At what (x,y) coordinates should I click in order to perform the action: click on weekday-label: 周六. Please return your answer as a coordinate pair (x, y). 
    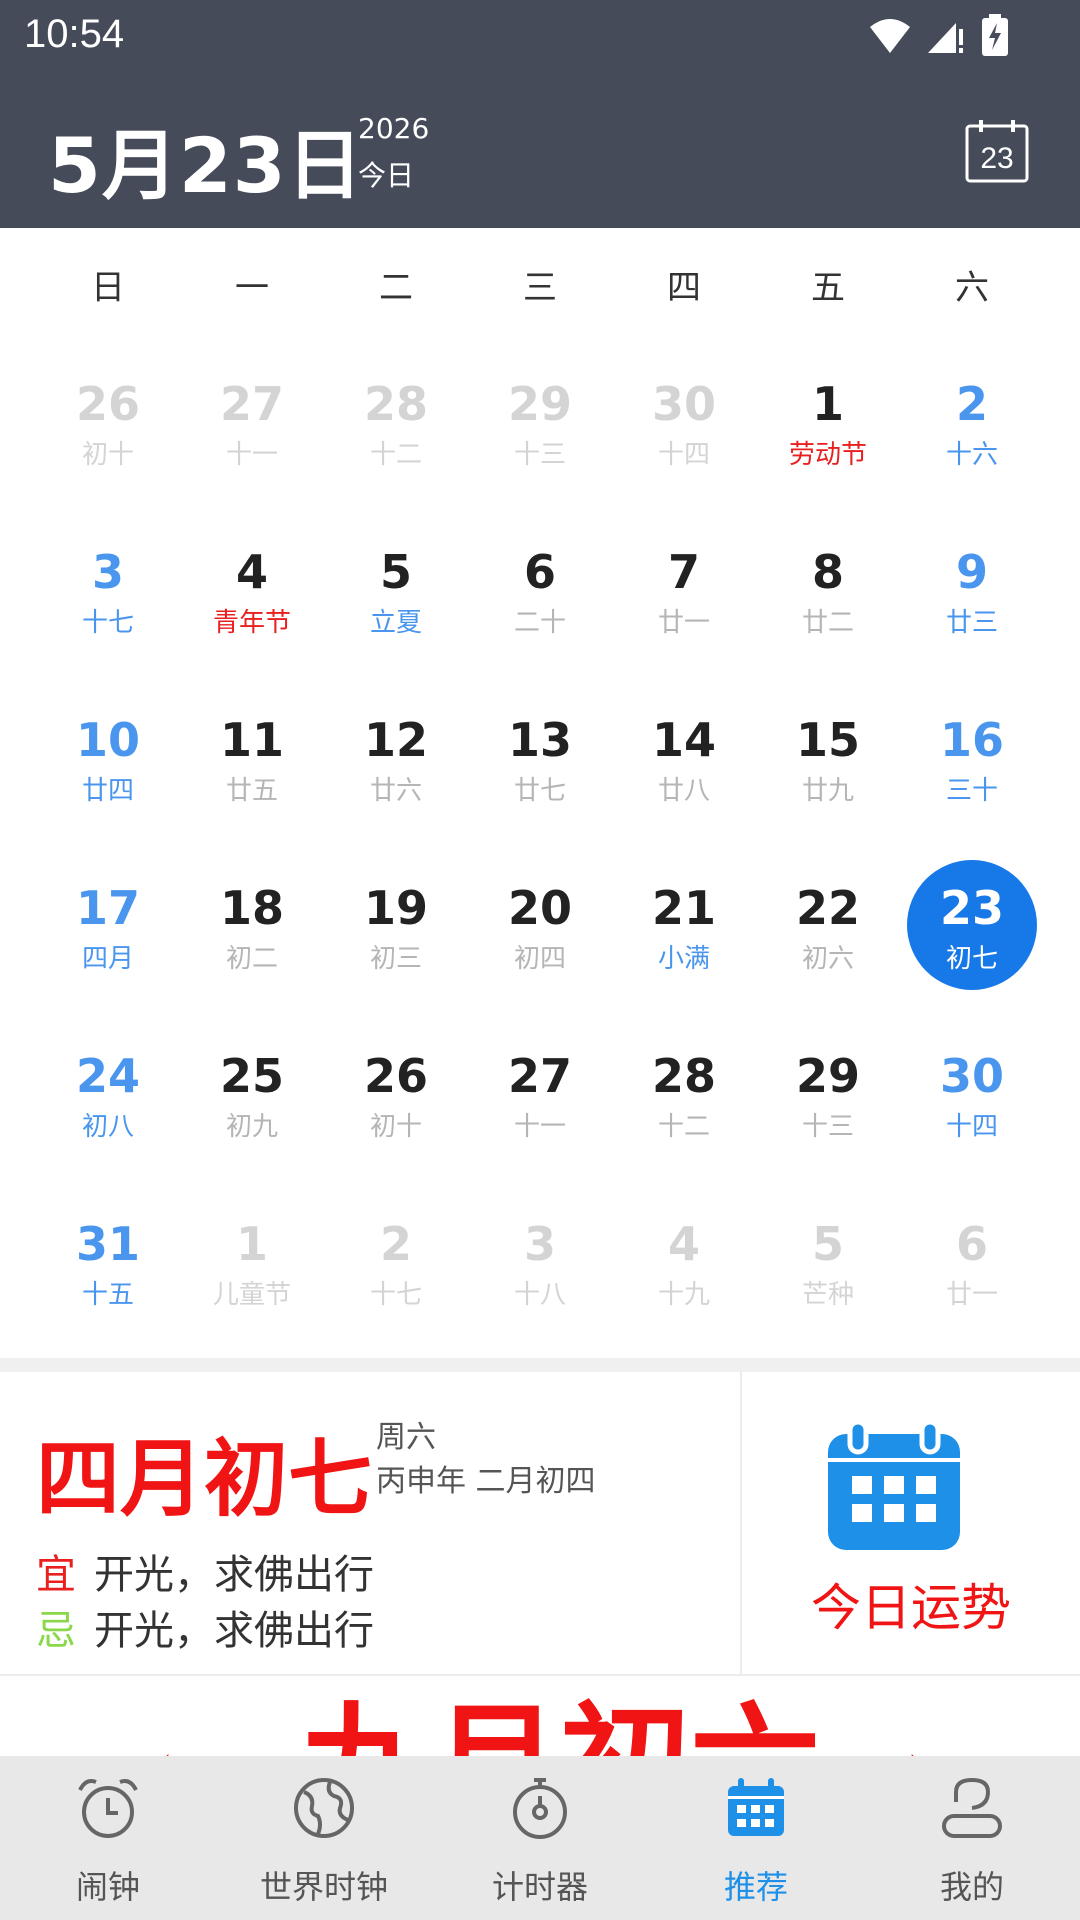
    Looking at the image, I should click on (406, 1437).